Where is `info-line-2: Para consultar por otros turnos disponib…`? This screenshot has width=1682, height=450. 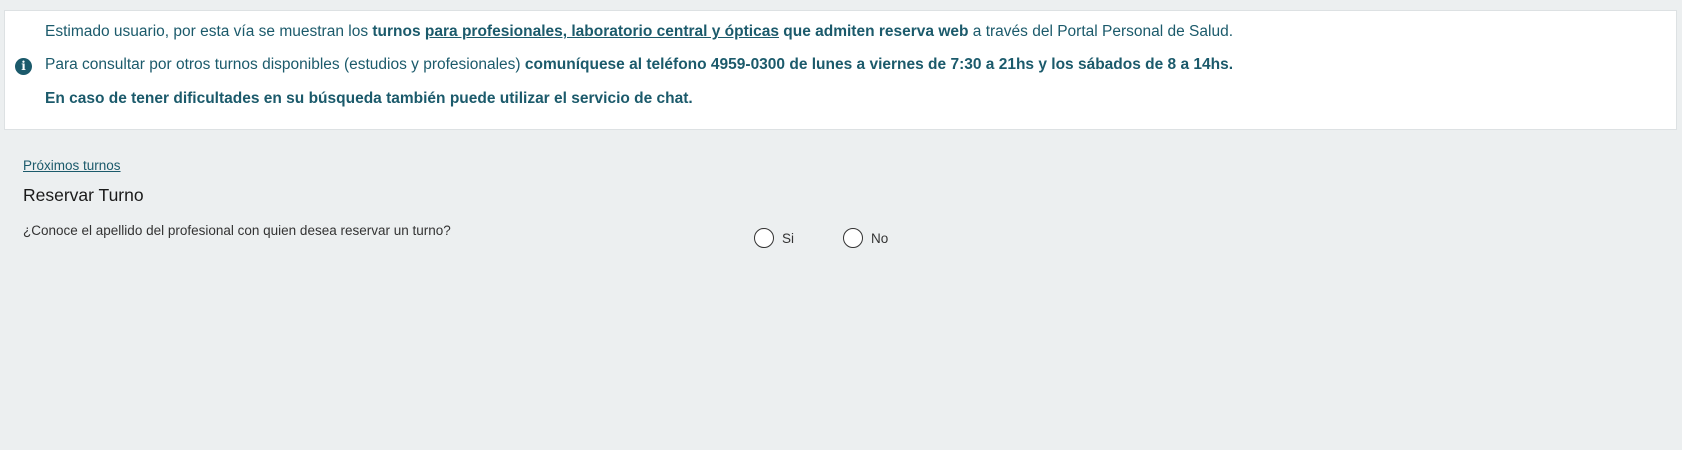 info-line-2: Para consultar por otros turnos disponib… is located at coordinates (639, 64).